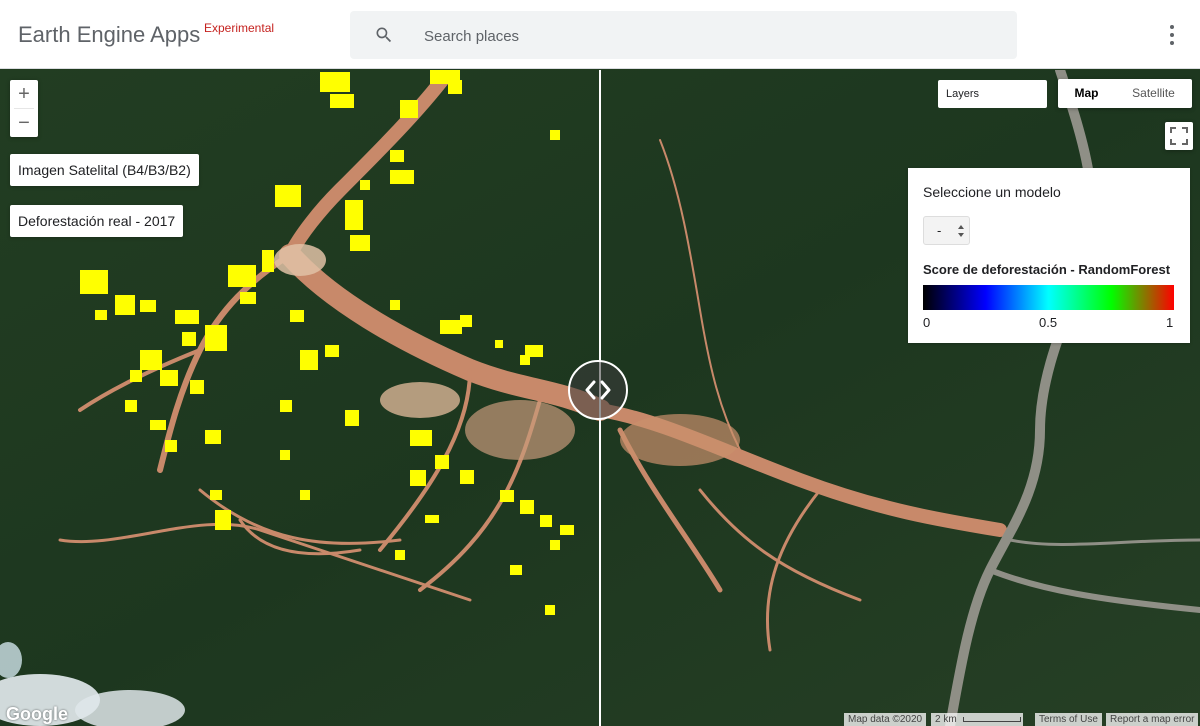  I want to click on zoom-out-button: −, so click(24, 123).